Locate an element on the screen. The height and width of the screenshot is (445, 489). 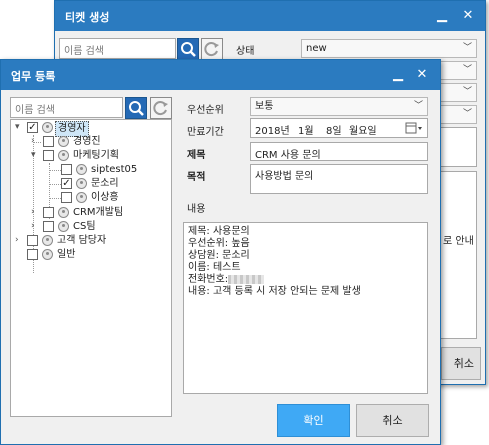
search-placeholder: 이름 검색 is located at coordinates (35, 110).